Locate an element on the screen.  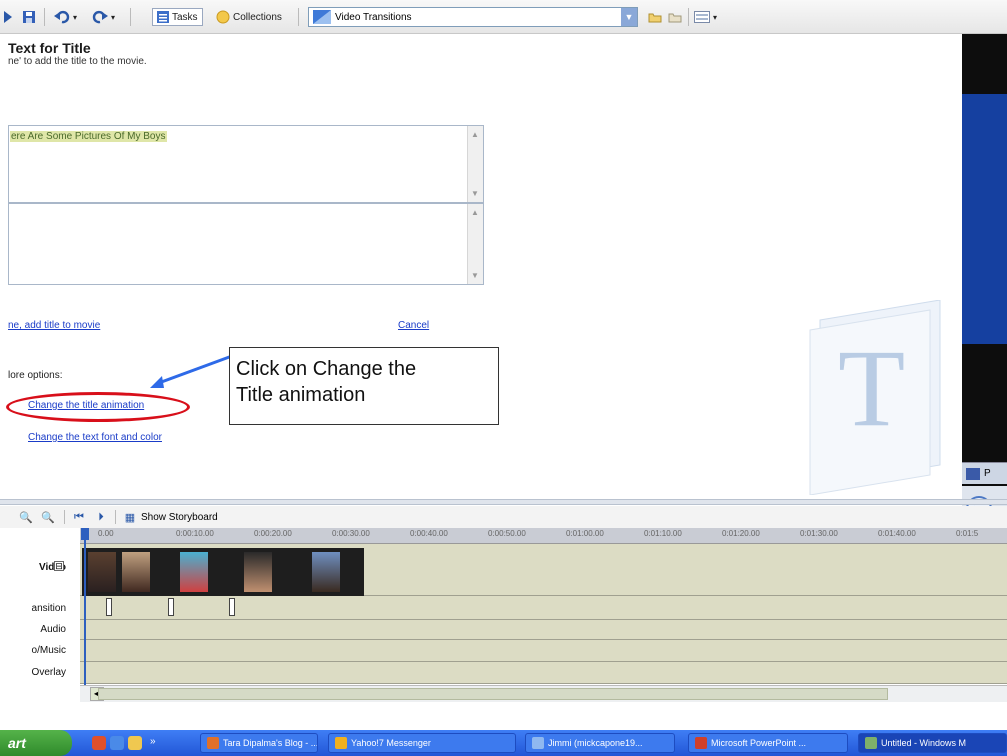
preview-monitor: P ▶ is located at coordinates (984, 284).